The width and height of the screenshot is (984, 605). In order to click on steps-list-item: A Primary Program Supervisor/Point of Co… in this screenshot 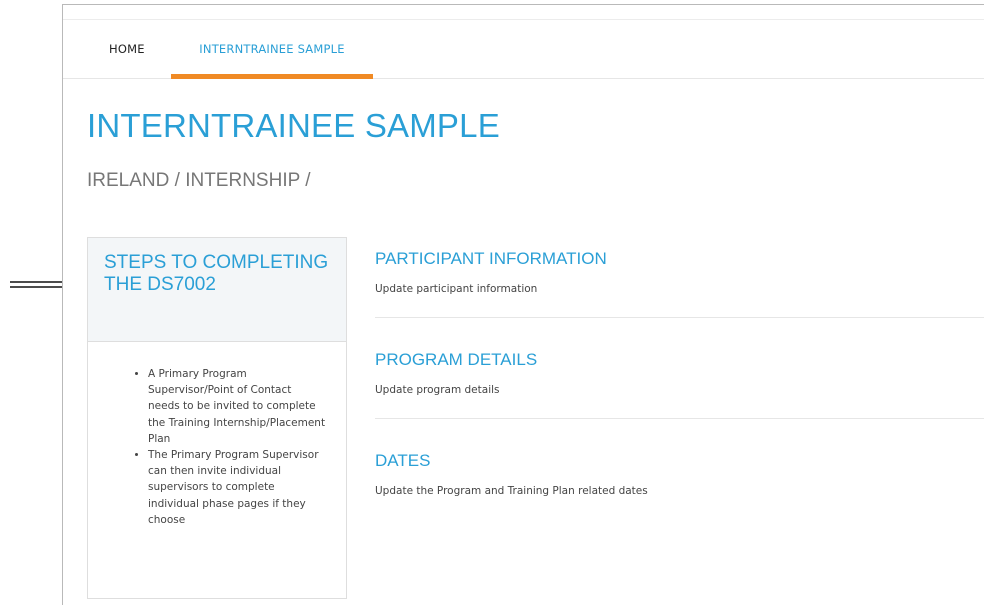, I will do `click(237, 406)`.